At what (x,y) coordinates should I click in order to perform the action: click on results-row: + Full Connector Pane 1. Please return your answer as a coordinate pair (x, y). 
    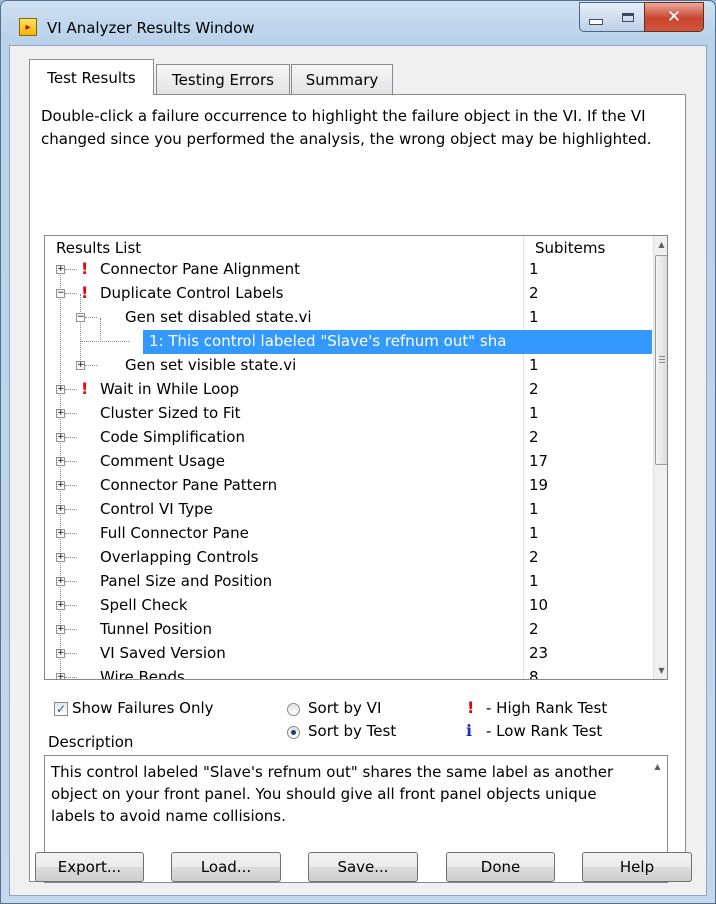
    Looking at the image, I should click on (348, 534).